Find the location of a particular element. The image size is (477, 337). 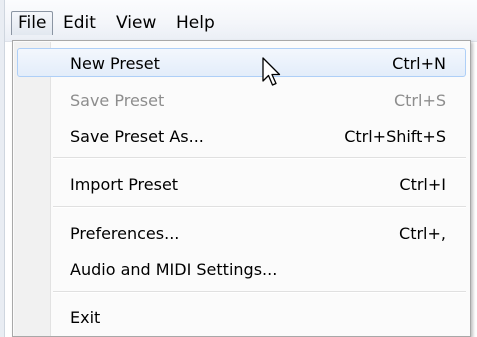

menu-view: View is located at coordinates (136, 23).